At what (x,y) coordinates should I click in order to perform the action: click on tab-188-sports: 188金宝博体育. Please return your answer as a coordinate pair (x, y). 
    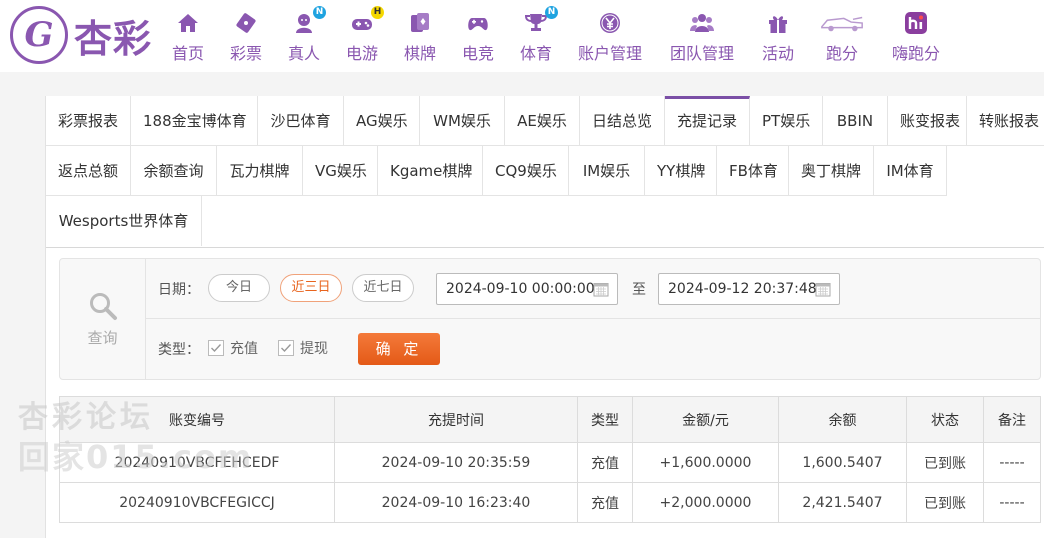
    Looking at the image, I should click on (194, 121).